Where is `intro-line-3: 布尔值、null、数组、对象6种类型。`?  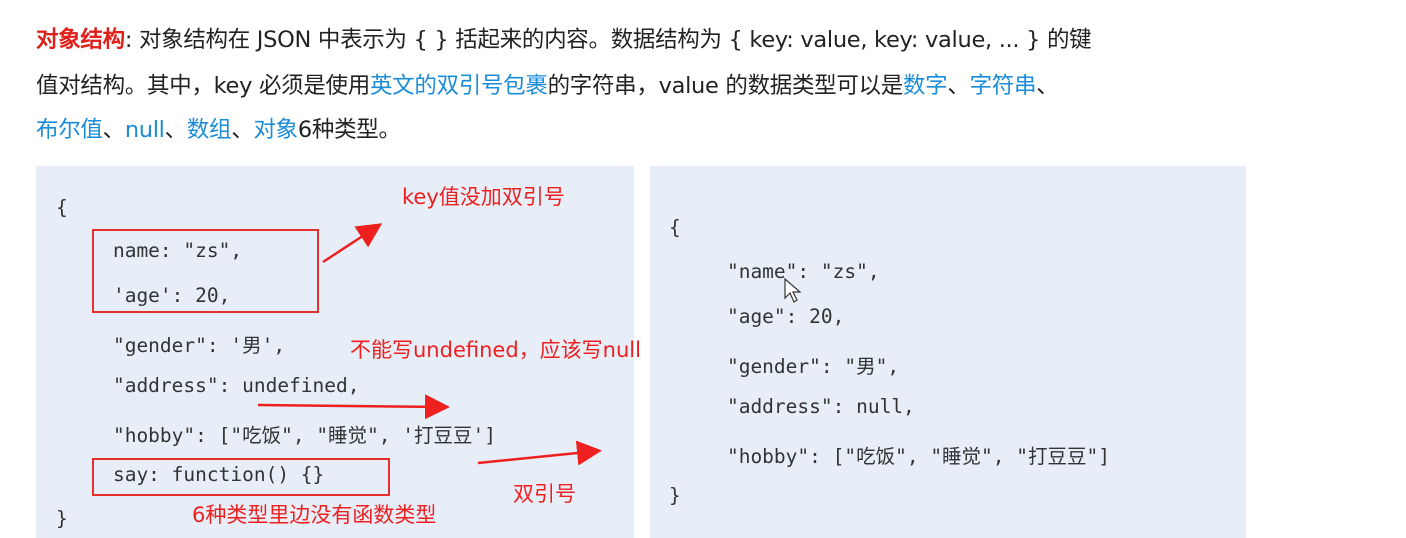
intro-line-3: 布尔值、null、数组、对象6种类型。 is located at coordinates (218, 128).